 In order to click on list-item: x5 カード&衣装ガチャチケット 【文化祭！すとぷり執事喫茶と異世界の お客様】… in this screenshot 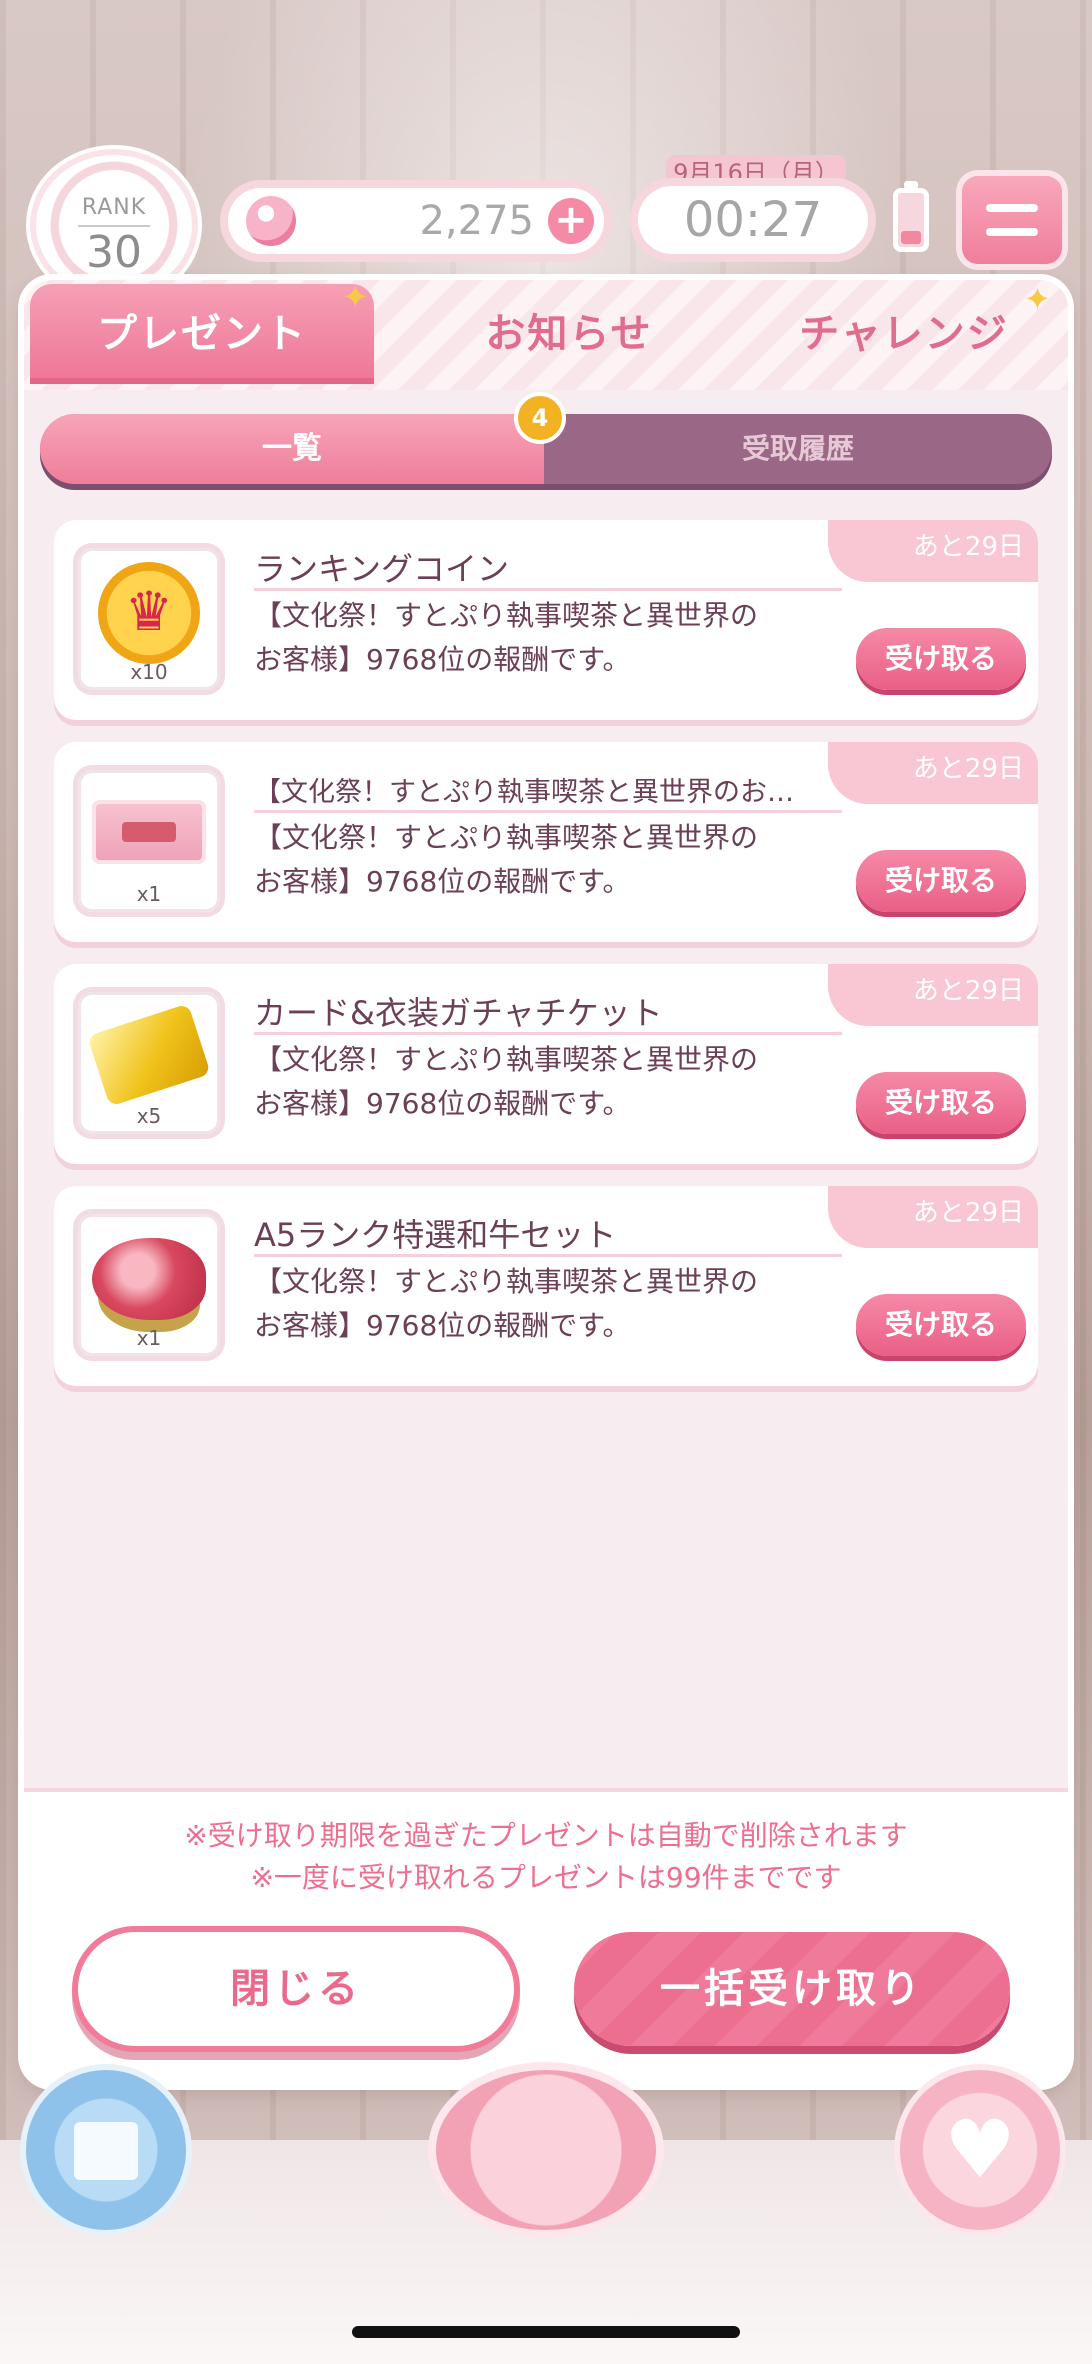, I will do `click(546, 1064)`.